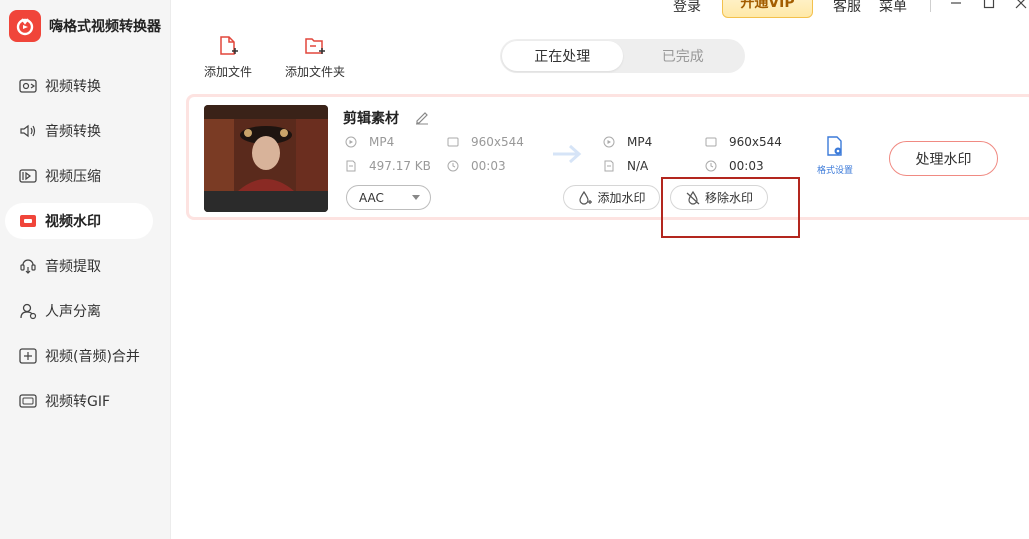 The image size is (1029, 539). Describe the element at coordinates (562, 56) in the screenshot. I see `tab-processing: 正在处理` at that location.